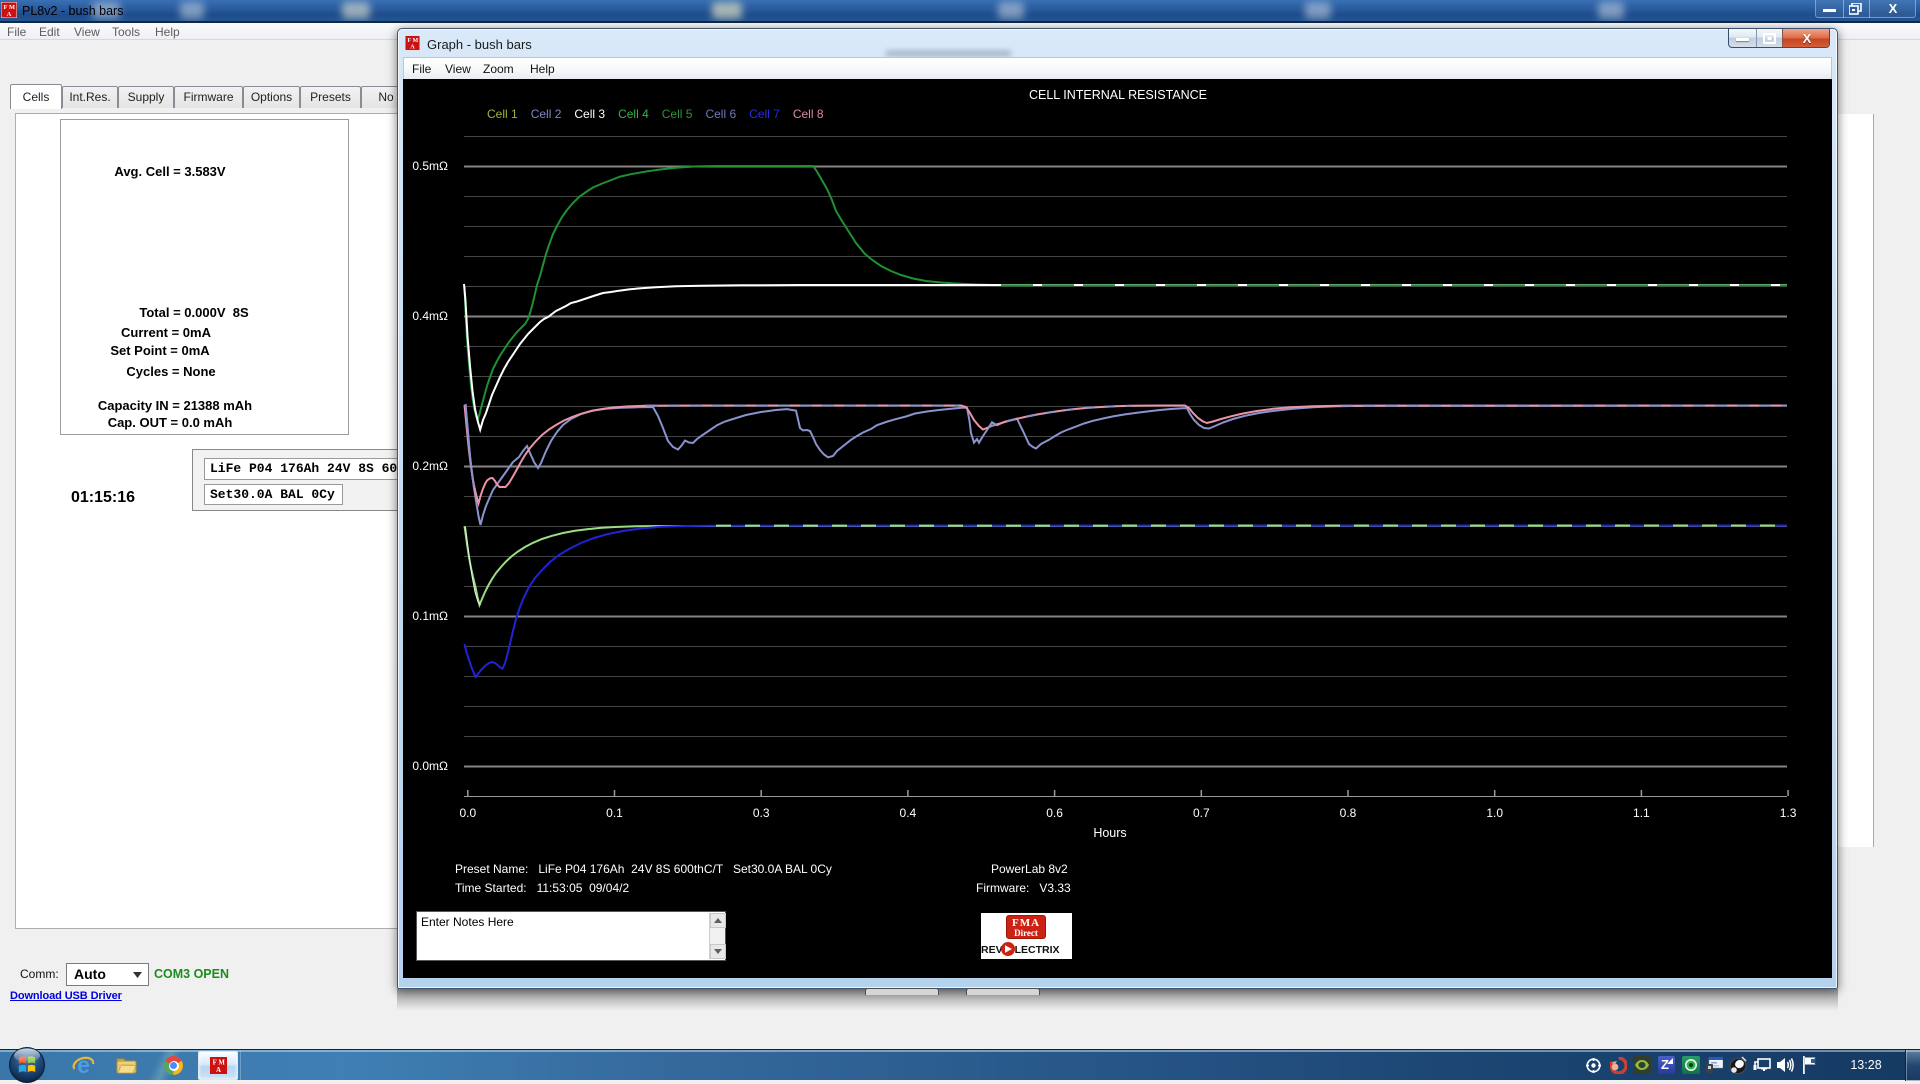  Describe the element at coordinates (430, 766) in the screenshot. I see `svg-text: 0.0mΩ` at that location.